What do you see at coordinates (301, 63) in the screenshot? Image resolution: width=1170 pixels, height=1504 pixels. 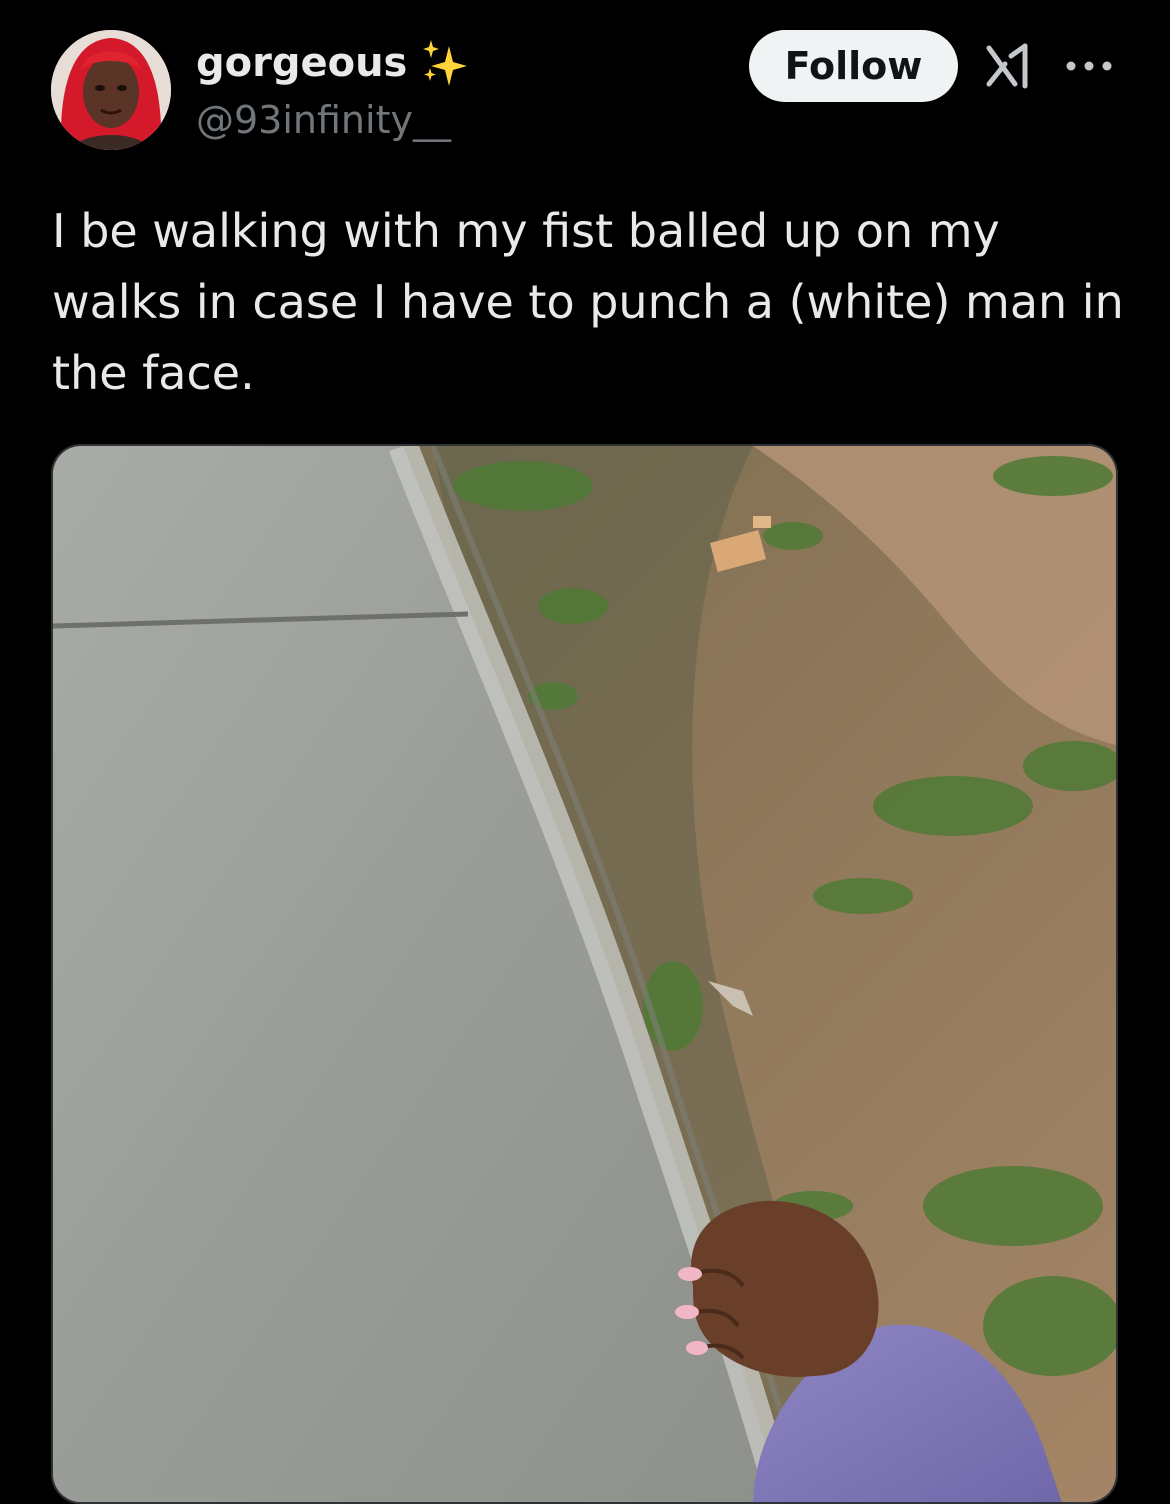 I see `author-display-name: gorgeous` at bounding box center [301, 63].